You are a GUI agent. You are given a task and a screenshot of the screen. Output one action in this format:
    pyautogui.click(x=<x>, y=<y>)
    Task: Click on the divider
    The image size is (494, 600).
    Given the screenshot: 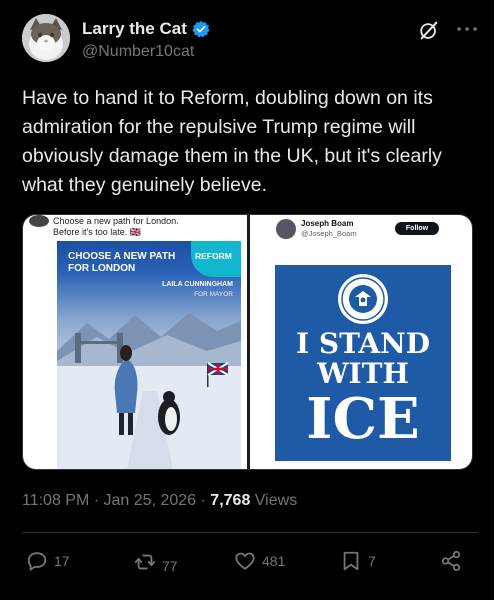 What is the action you would take?
    pyautogui.click(x=250, y=532)
    